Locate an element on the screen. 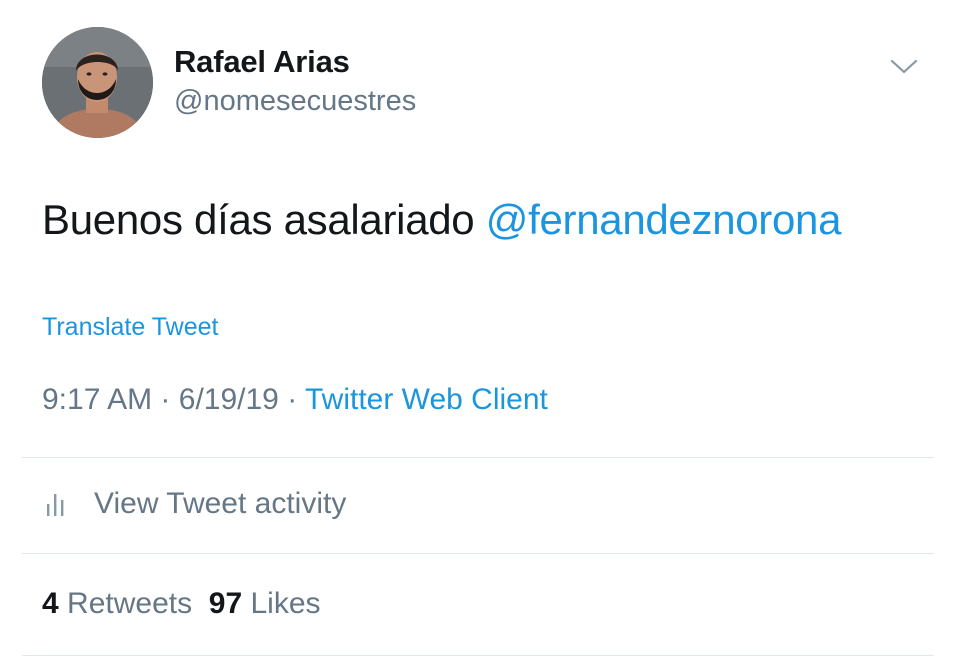 The width and height of the screenshot is (960, 658). bar-chart-icon is located at coordinates (55, 505).